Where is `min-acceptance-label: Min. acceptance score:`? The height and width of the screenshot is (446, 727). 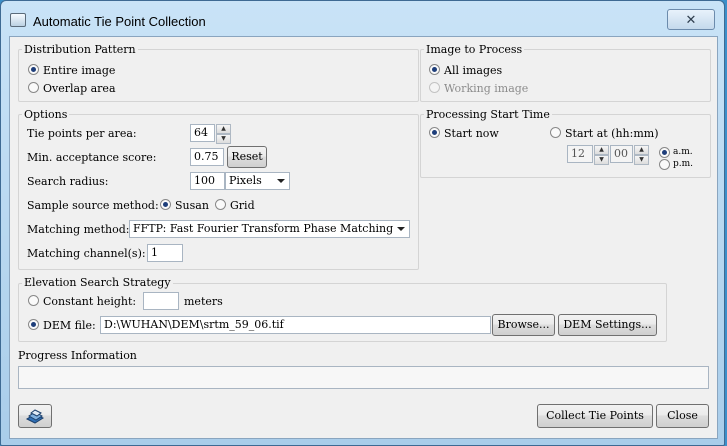
min-acceptance-label: Min. acceptance score: is located at coordinates (92, 157).